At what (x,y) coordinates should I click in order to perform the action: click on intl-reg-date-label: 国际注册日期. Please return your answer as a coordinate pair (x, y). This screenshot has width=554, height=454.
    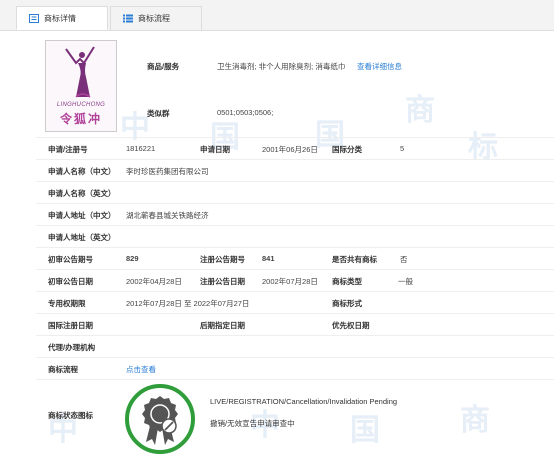
    Looking at the image, I should click on (70, 325).